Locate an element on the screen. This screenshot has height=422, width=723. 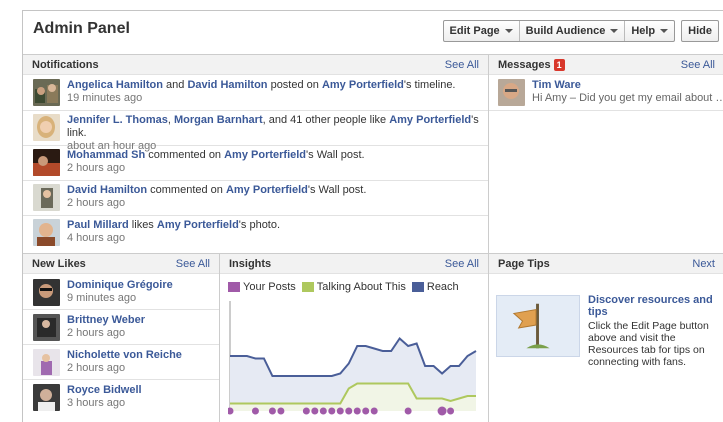
like-text: Dominique Grégoire 9 minutes ago is located at coordinates (120, 292).